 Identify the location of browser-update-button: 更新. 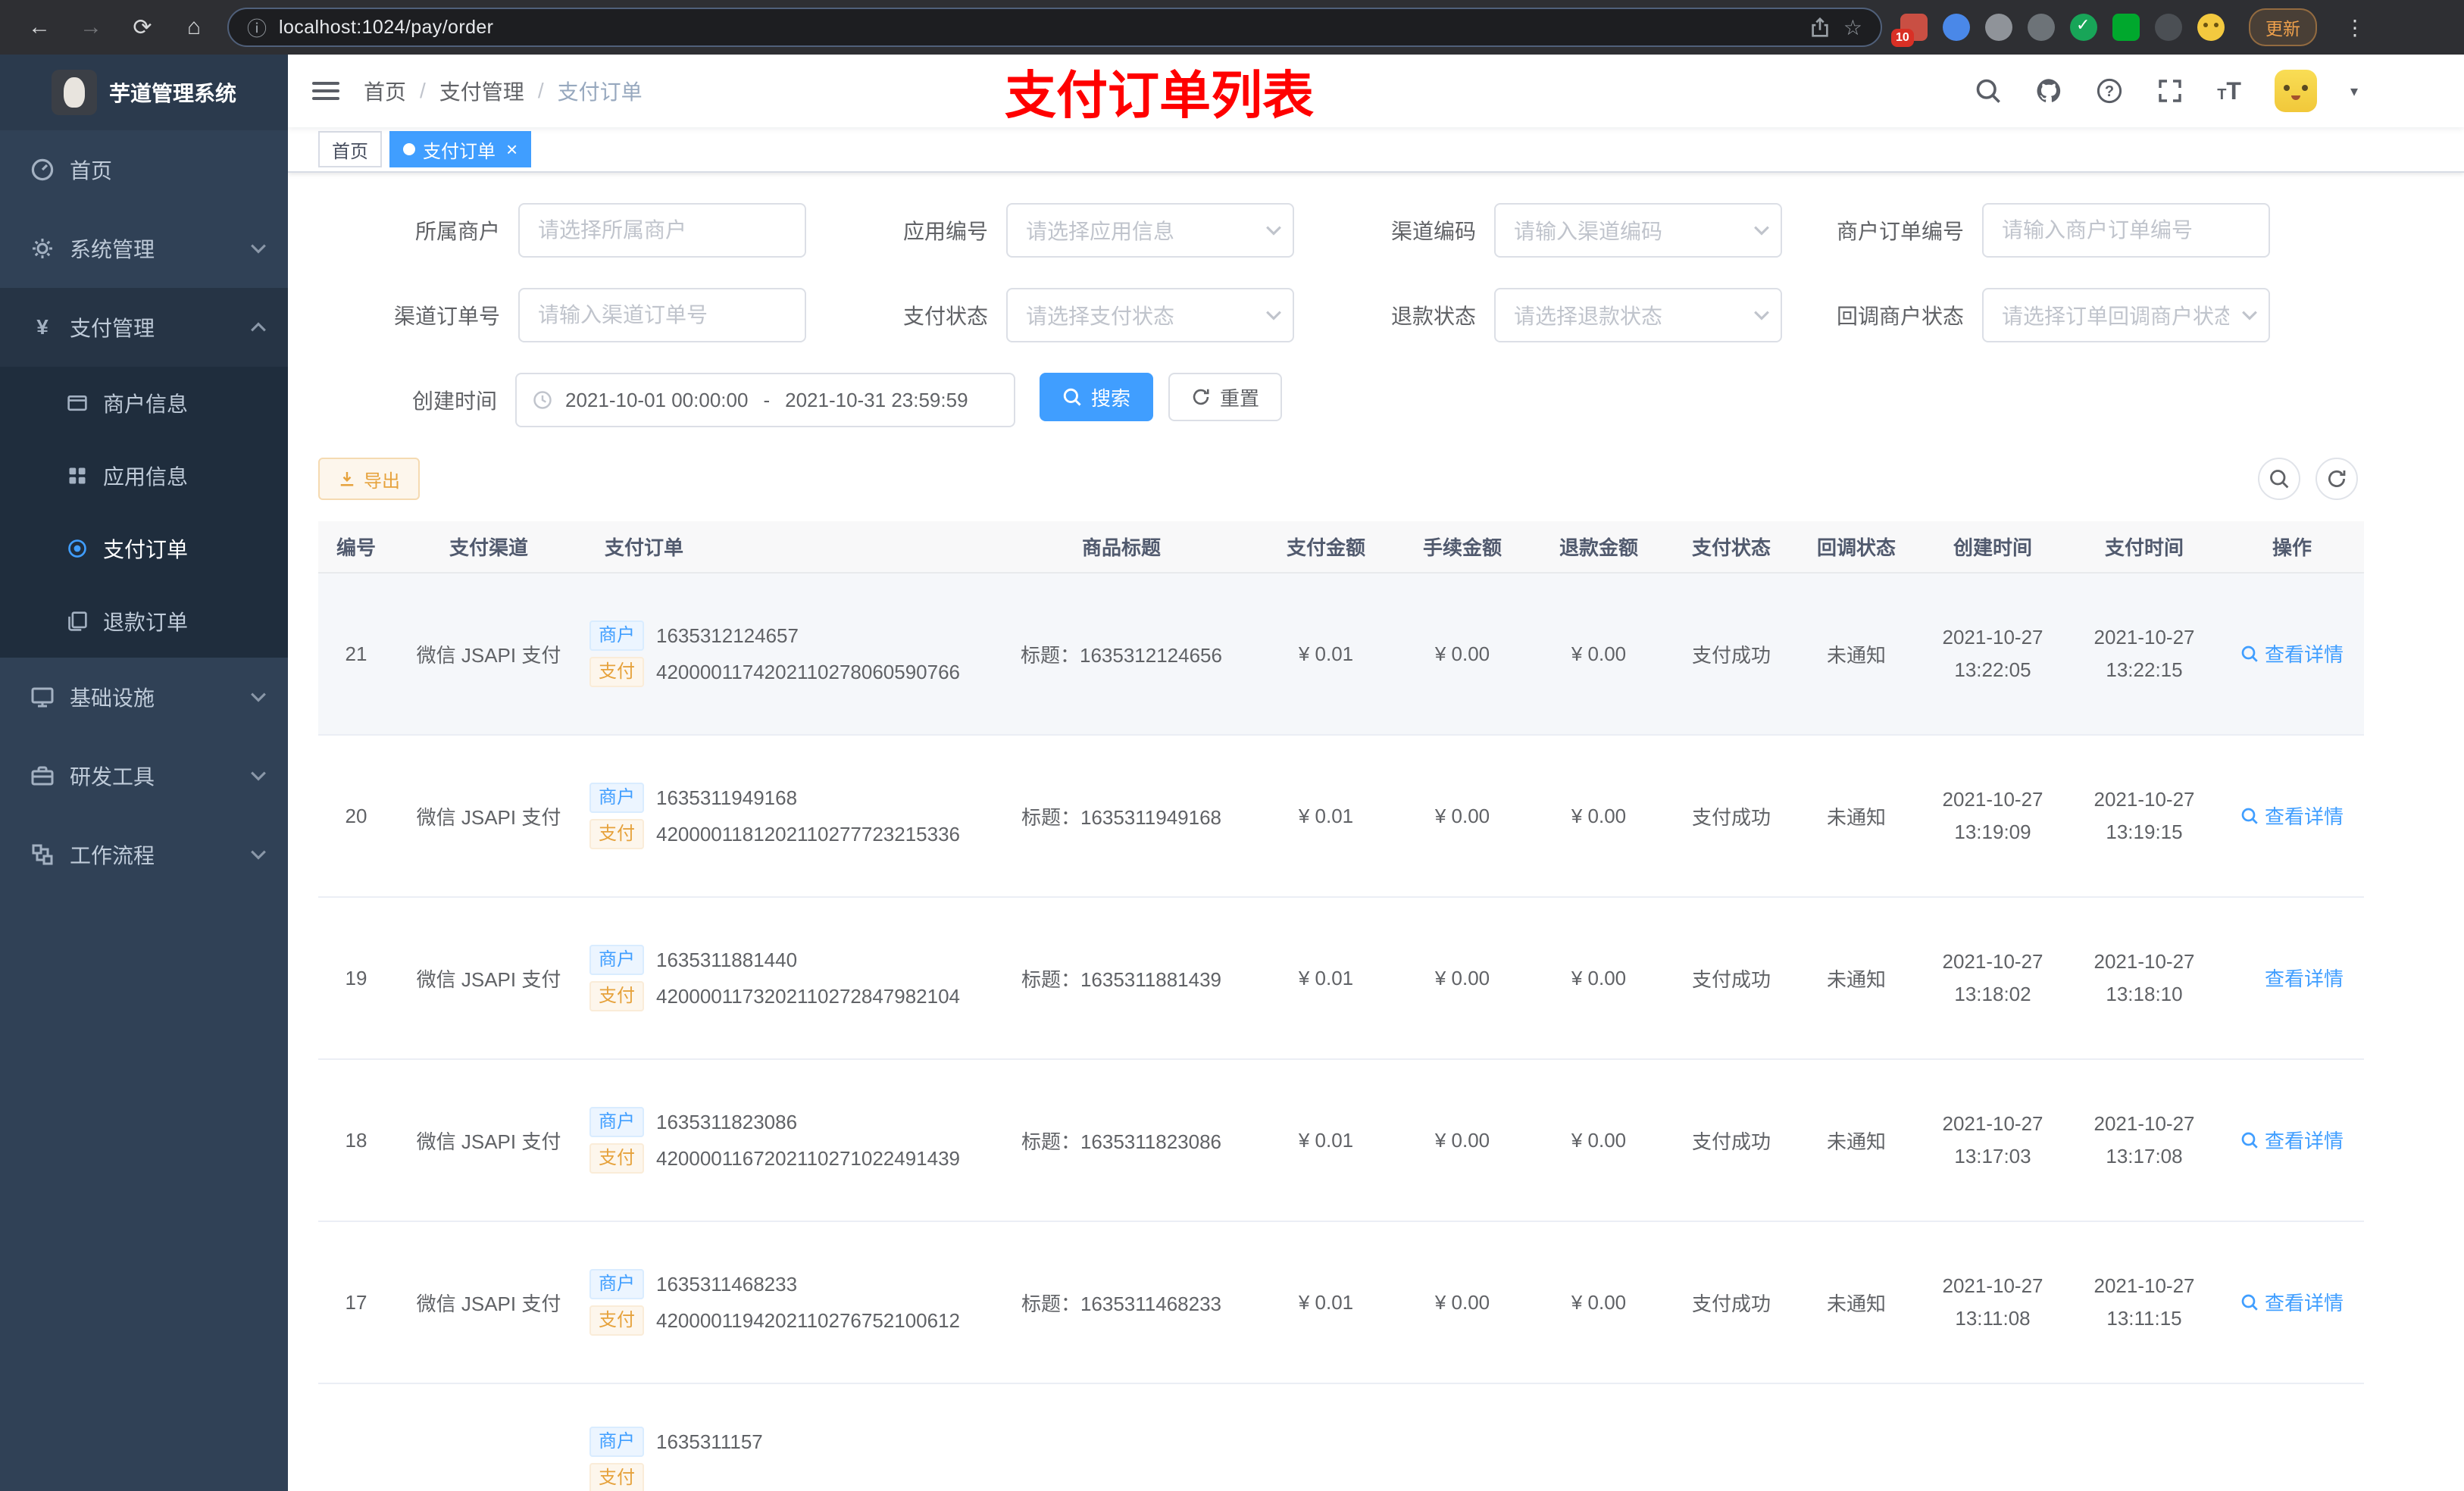
(2283, 27).